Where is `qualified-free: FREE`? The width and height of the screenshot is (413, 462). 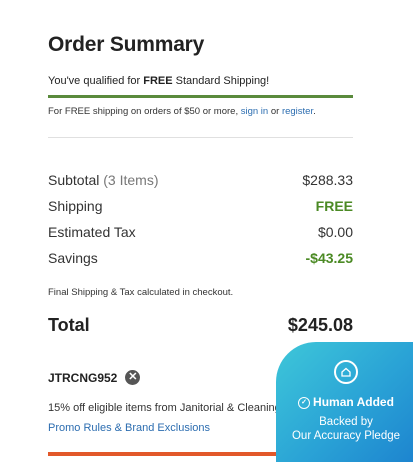 qualified-free: FREE is located at coordinates (158, 81).